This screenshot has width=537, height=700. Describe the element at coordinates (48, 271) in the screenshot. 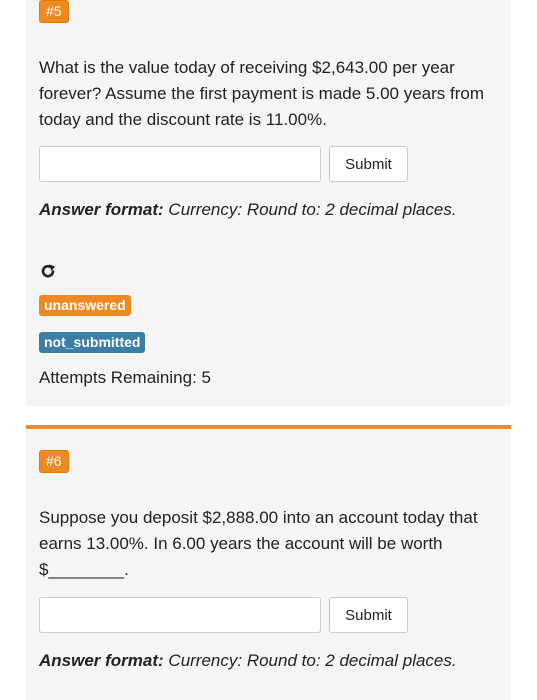

I see `reload-icon` at that location.